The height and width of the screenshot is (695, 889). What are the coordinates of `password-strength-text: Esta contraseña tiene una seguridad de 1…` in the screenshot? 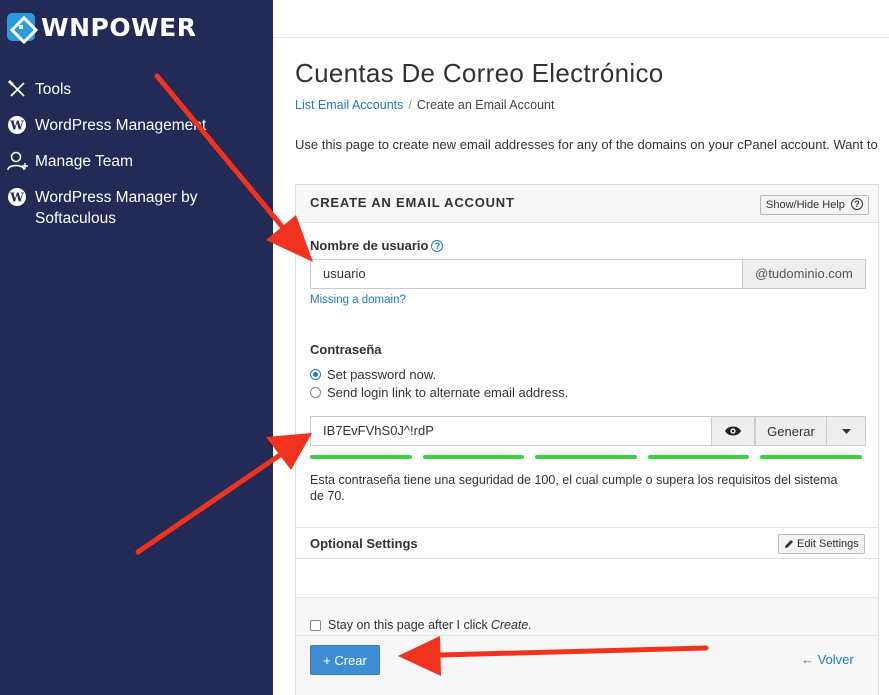 It's located at (574, 488).